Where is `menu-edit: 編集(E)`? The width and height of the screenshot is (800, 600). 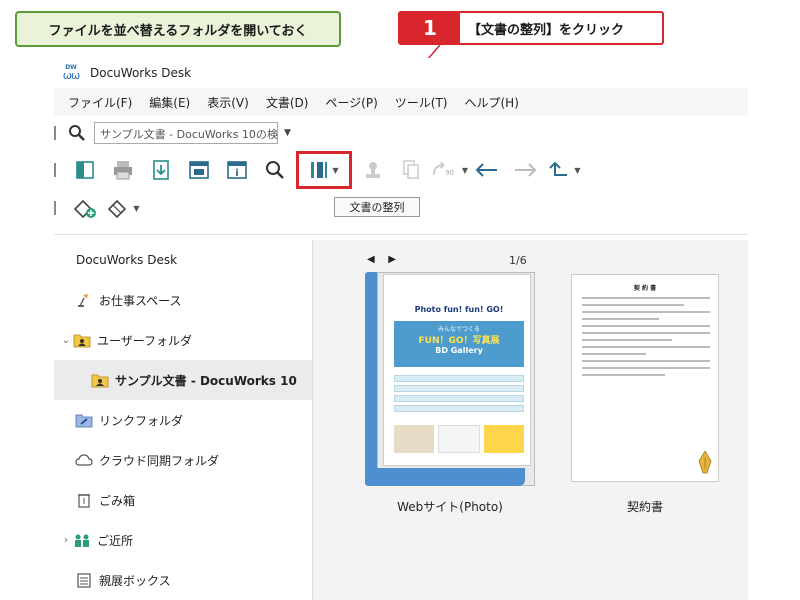 menu-edit: 編集(E) is located at coordinates (169, 102).